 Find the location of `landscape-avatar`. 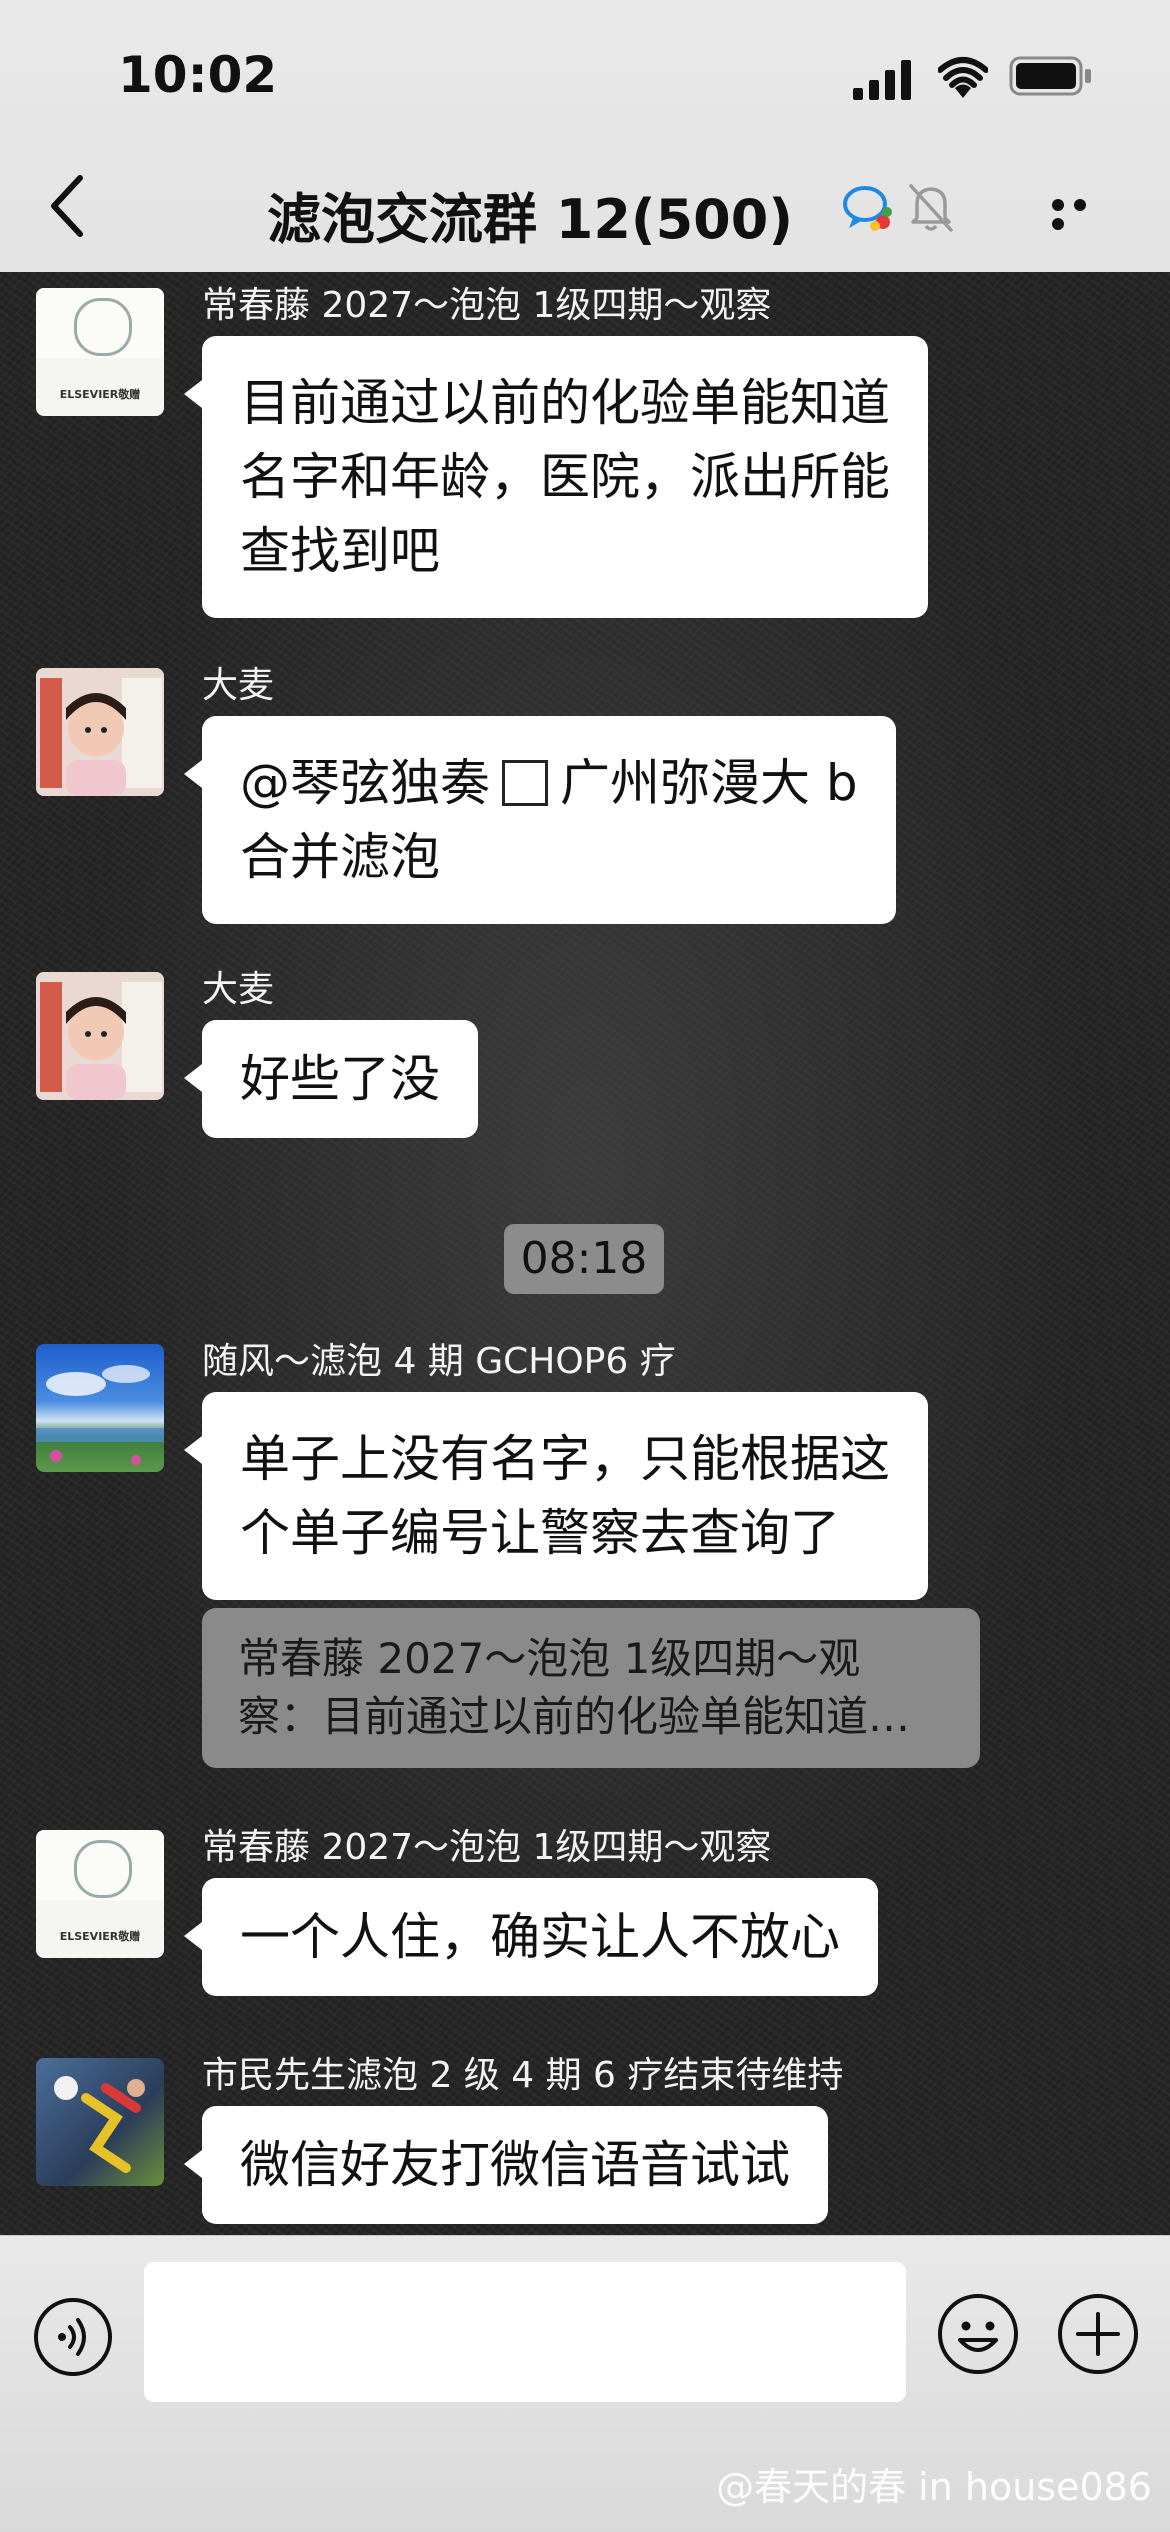

landscape-avatar is located at coordinates (100, 1408).